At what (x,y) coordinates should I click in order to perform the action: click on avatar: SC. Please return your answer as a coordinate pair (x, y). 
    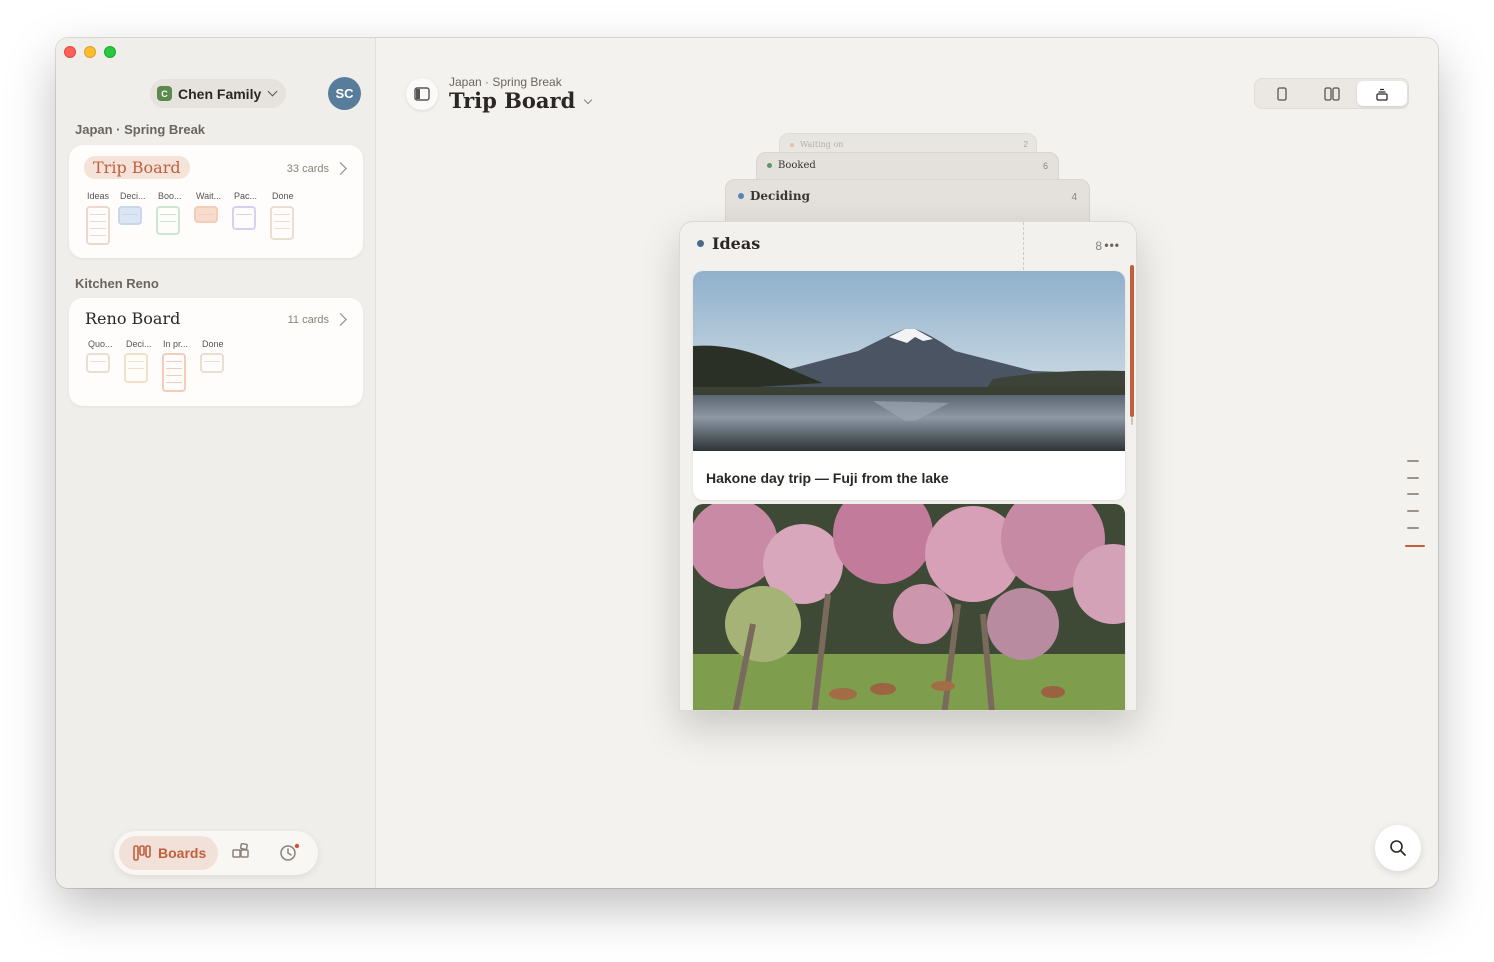
    Looking at the image, I should click on (344, 93).